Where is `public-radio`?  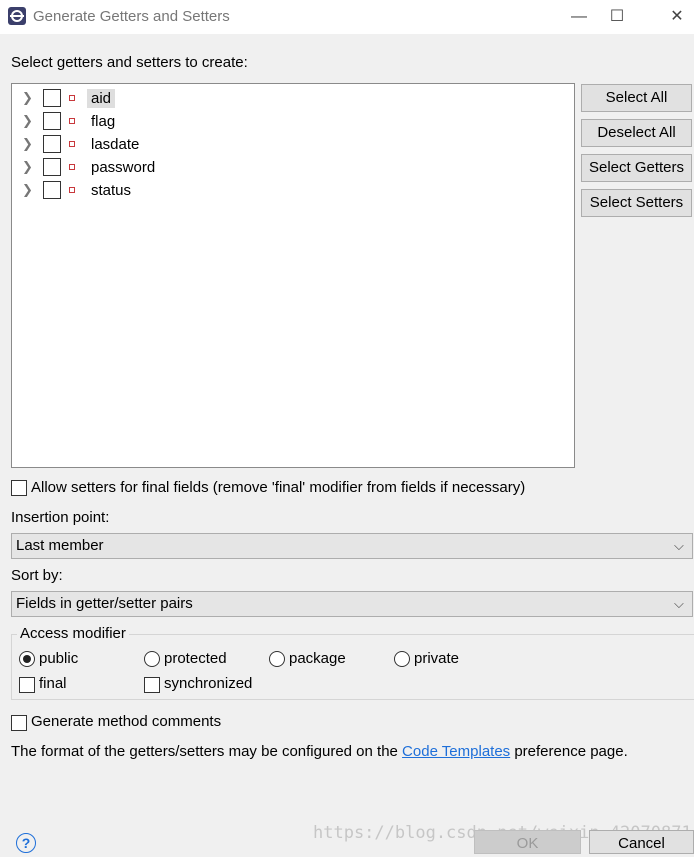
public-radio is located at coordinates (27, 659).